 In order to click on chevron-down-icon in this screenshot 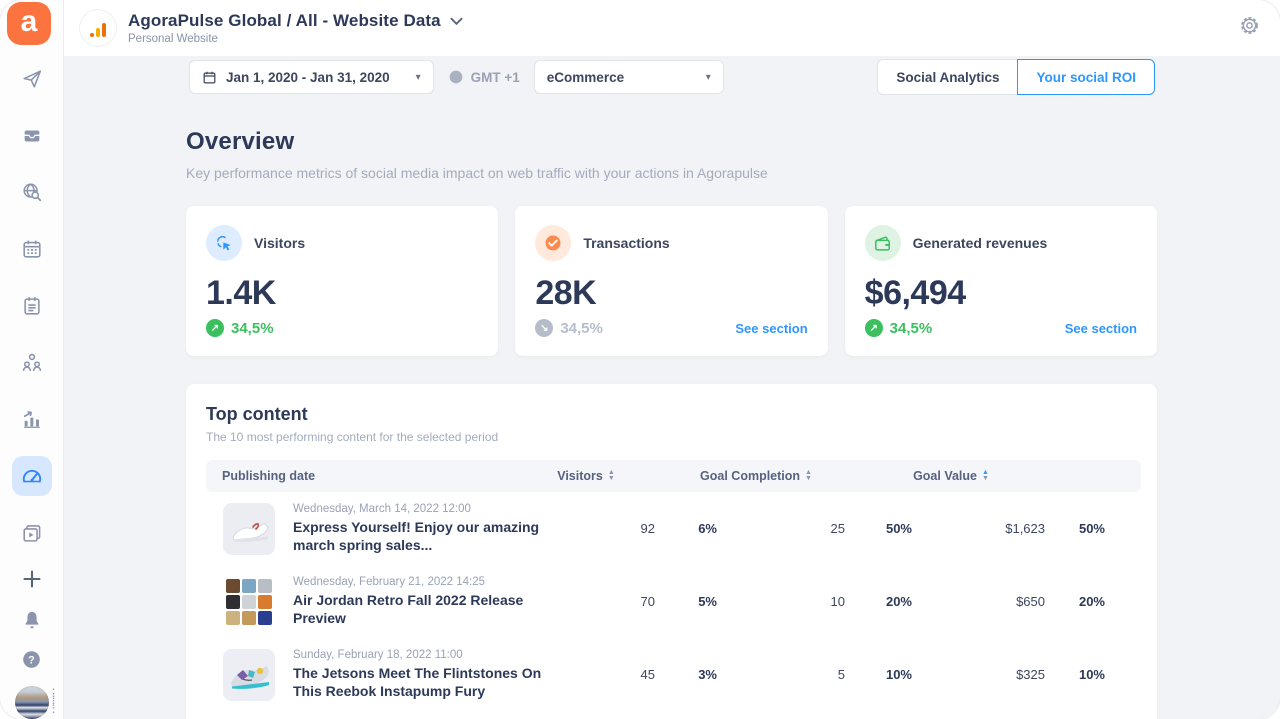, I will do `click(456, 22)`.